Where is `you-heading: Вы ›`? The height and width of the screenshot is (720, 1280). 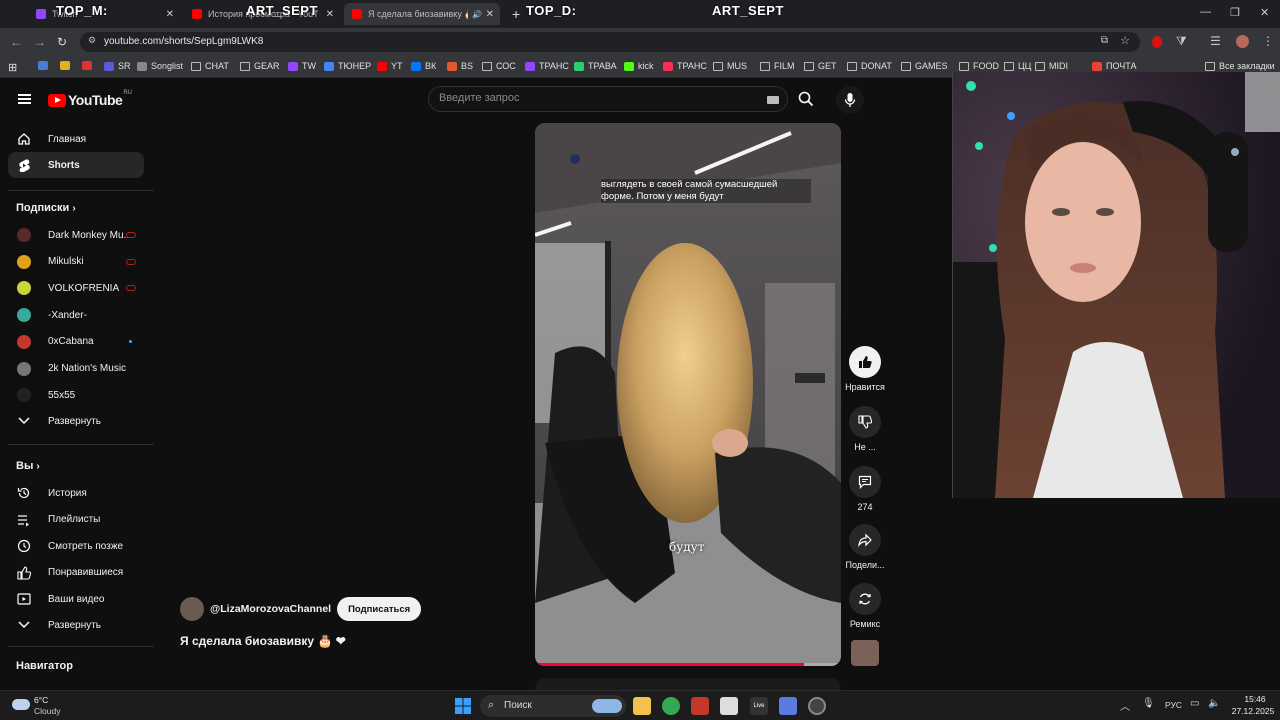
you-heading: Вы › is located at coordinates (28, 466).